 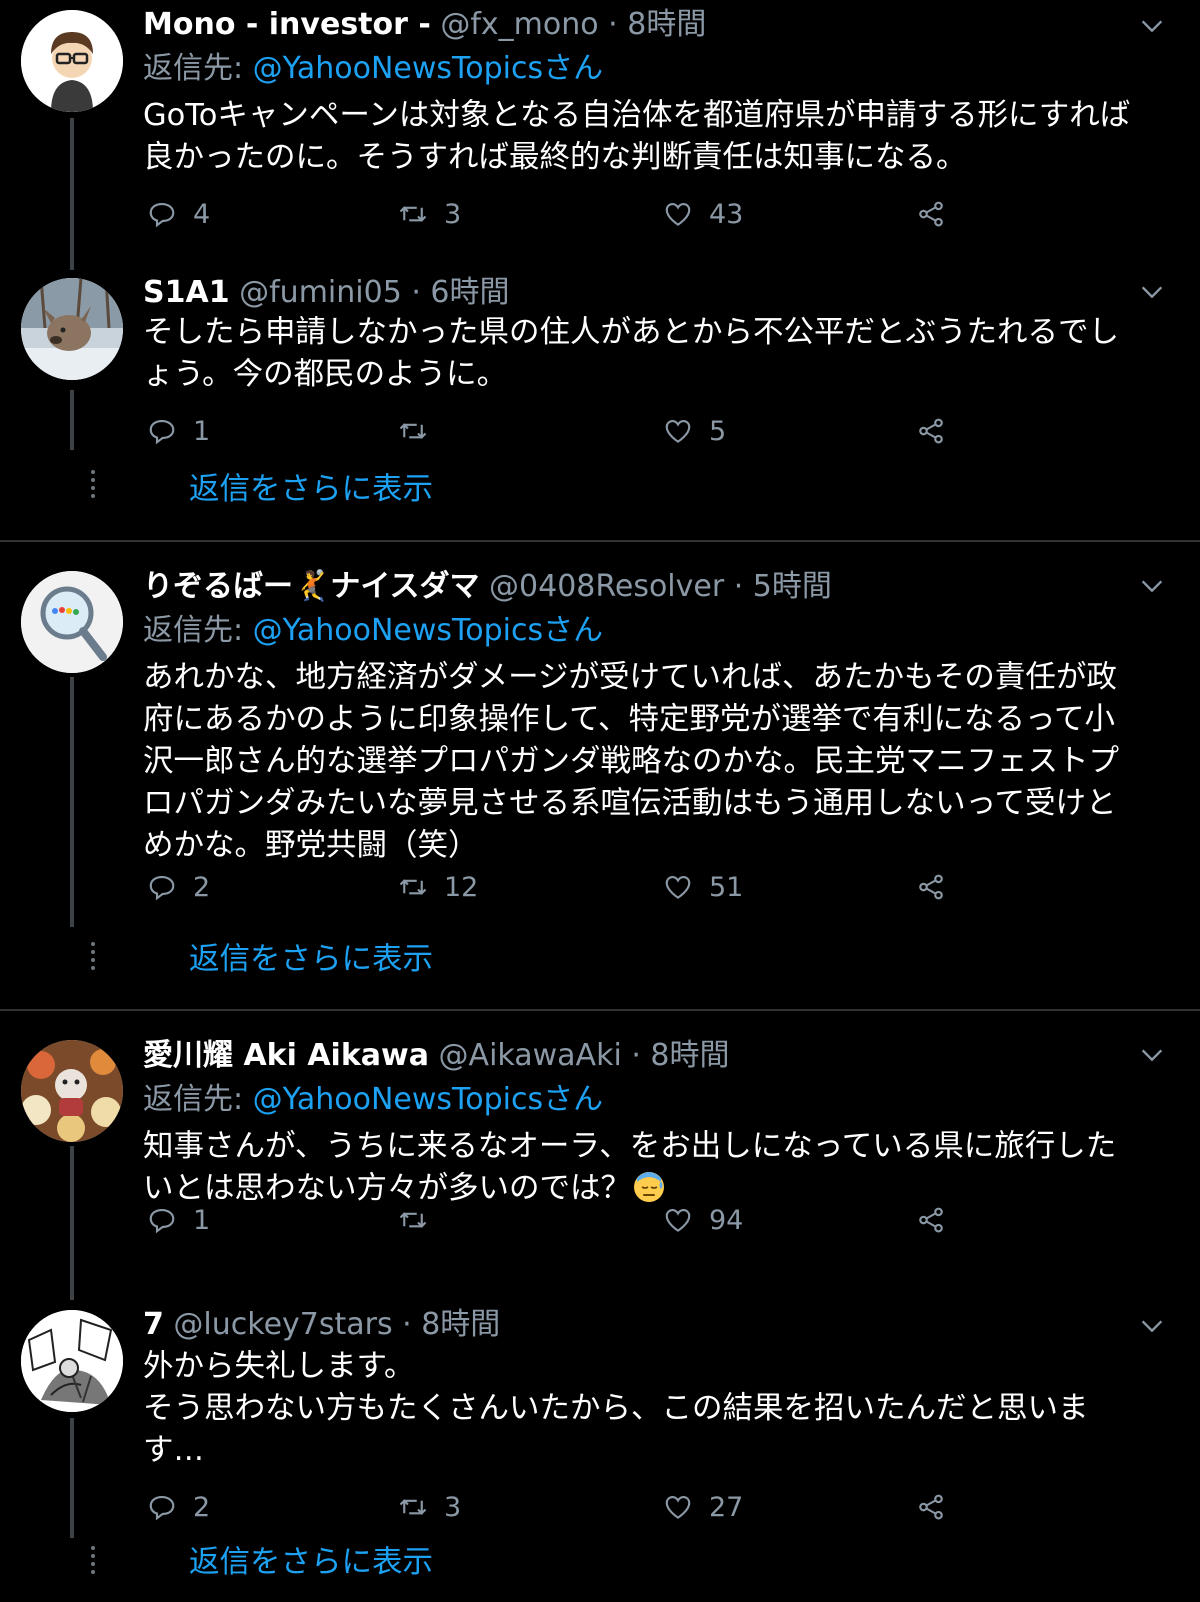 What do you see at coordinates (553, 431) in the screenshot?
I see `action-bar: 1 5` at bounding box center [553, 431].